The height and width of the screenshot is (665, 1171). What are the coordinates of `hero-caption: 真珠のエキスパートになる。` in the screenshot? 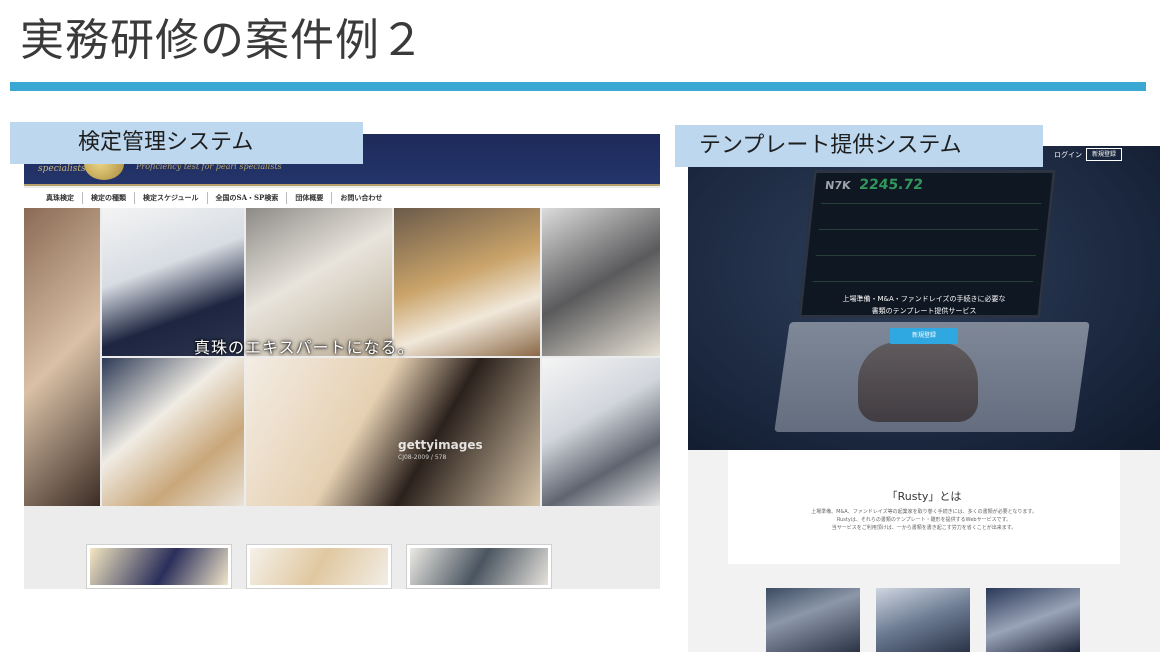 It's located at (304, 347).